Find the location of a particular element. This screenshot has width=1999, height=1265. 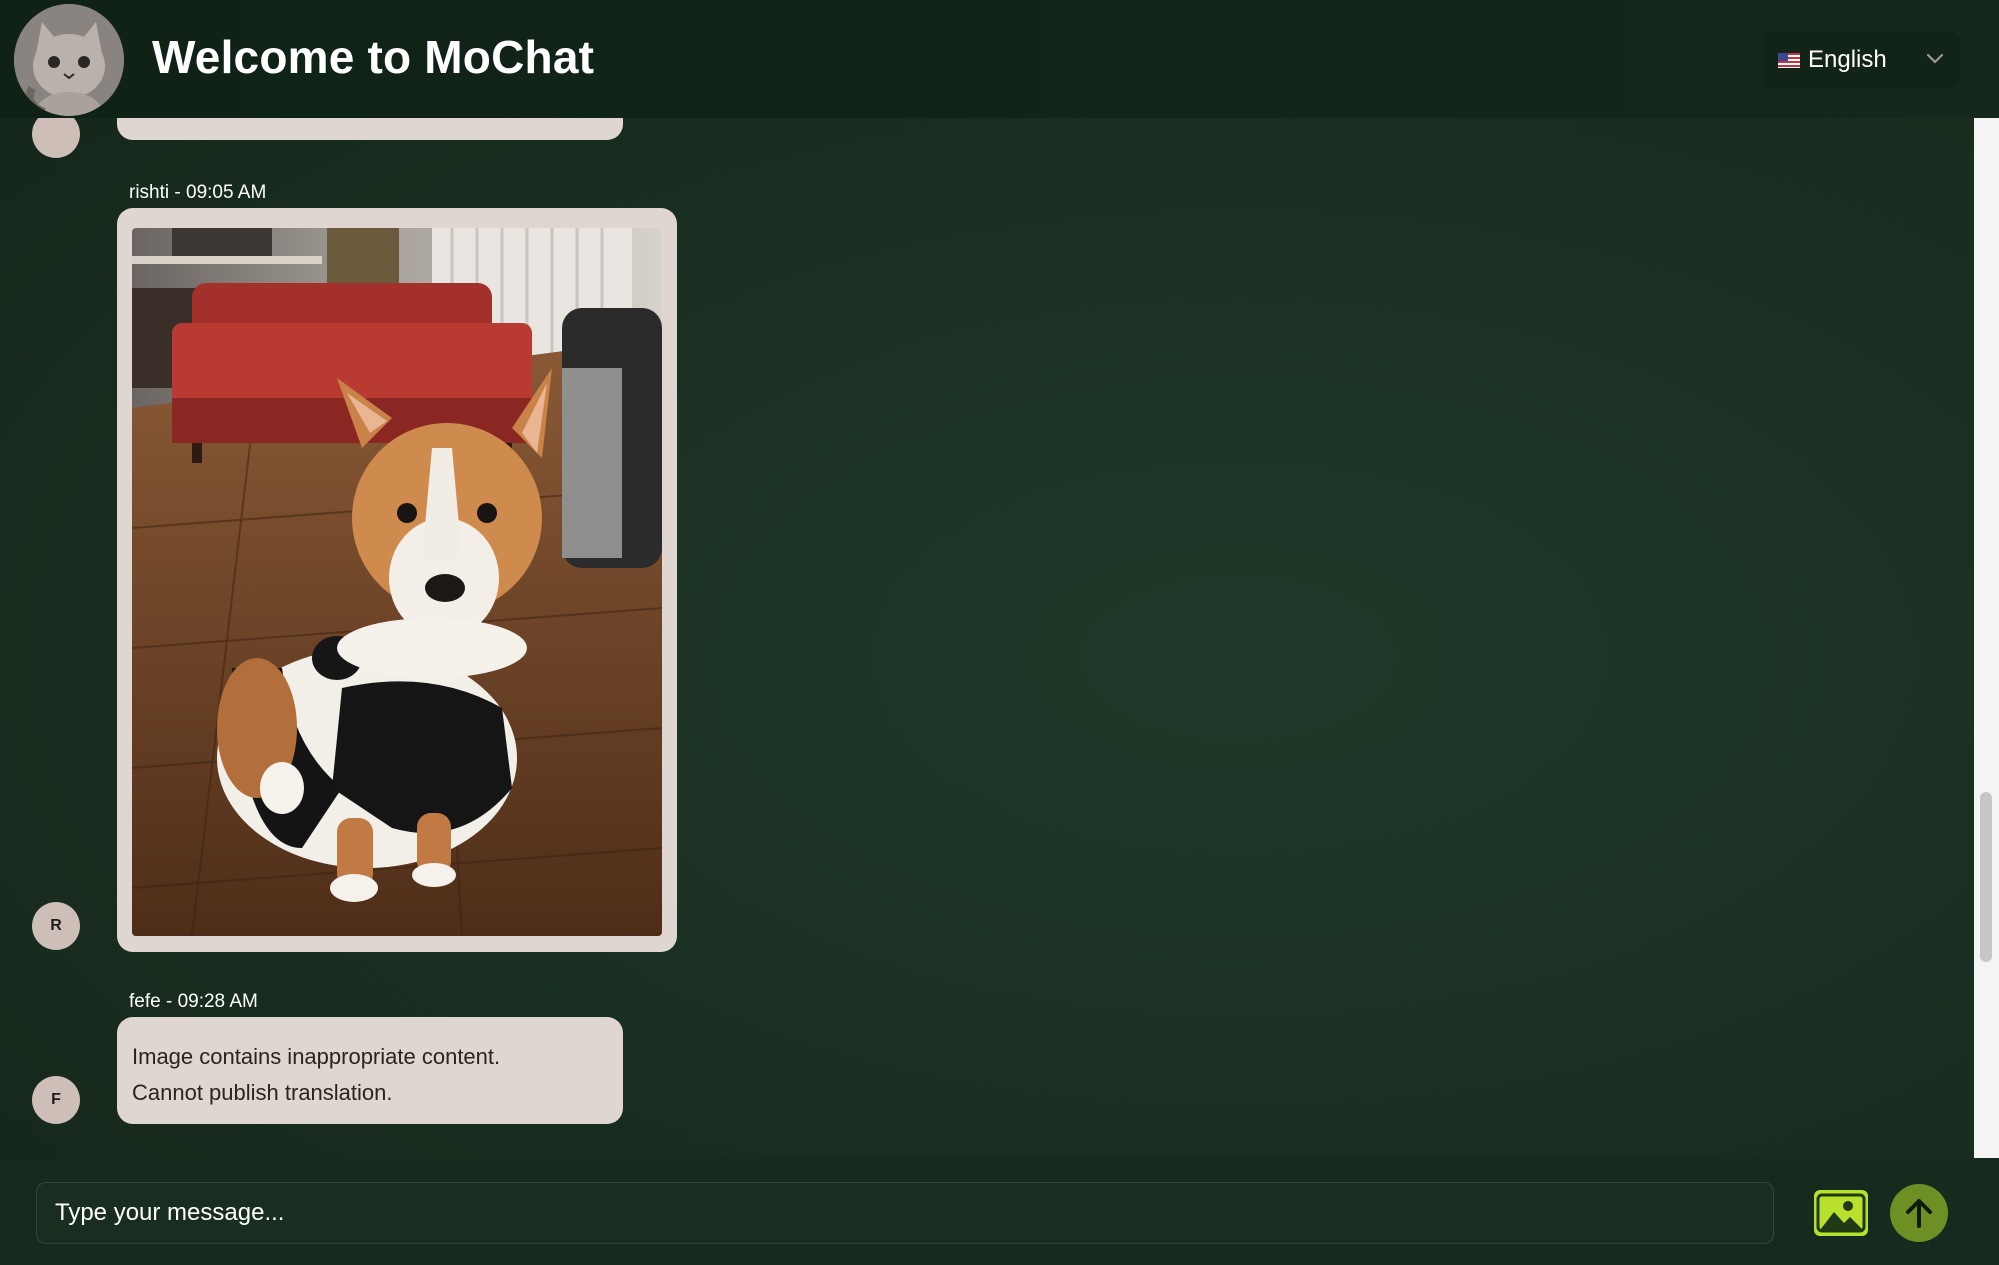

message-text-line: Image contains inappropriate content. is located at coordinates (316, 1056).